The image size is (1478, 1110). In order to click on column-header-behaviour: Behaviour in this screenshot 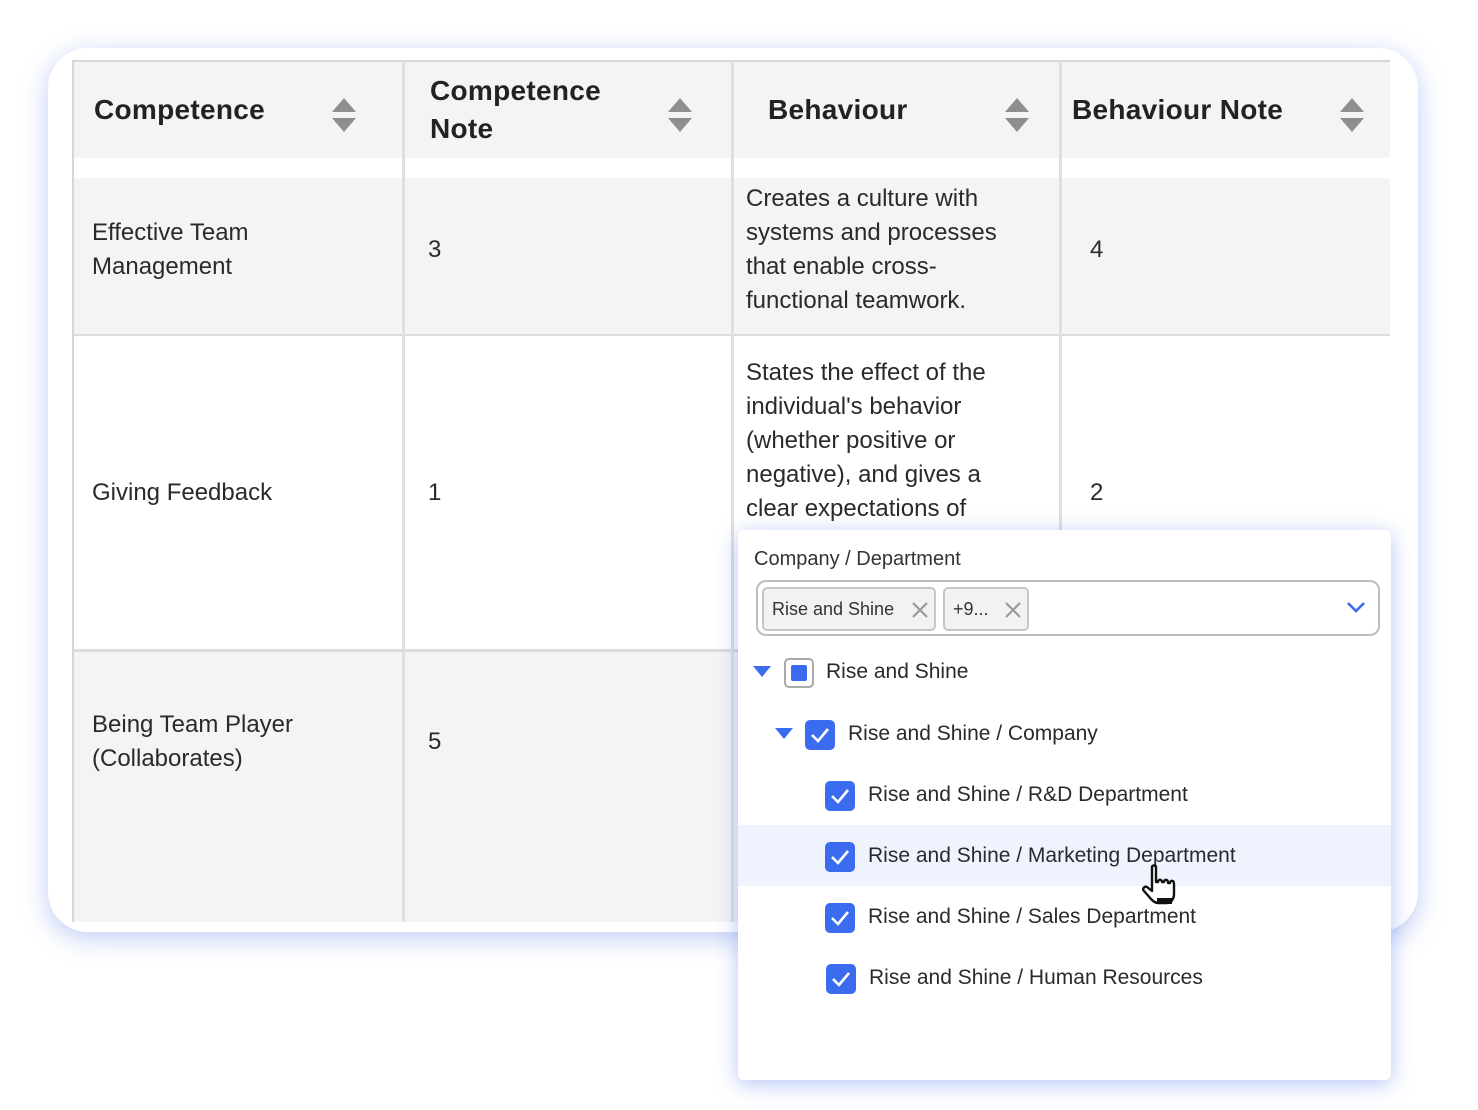, I will do `click(896, 110)`.